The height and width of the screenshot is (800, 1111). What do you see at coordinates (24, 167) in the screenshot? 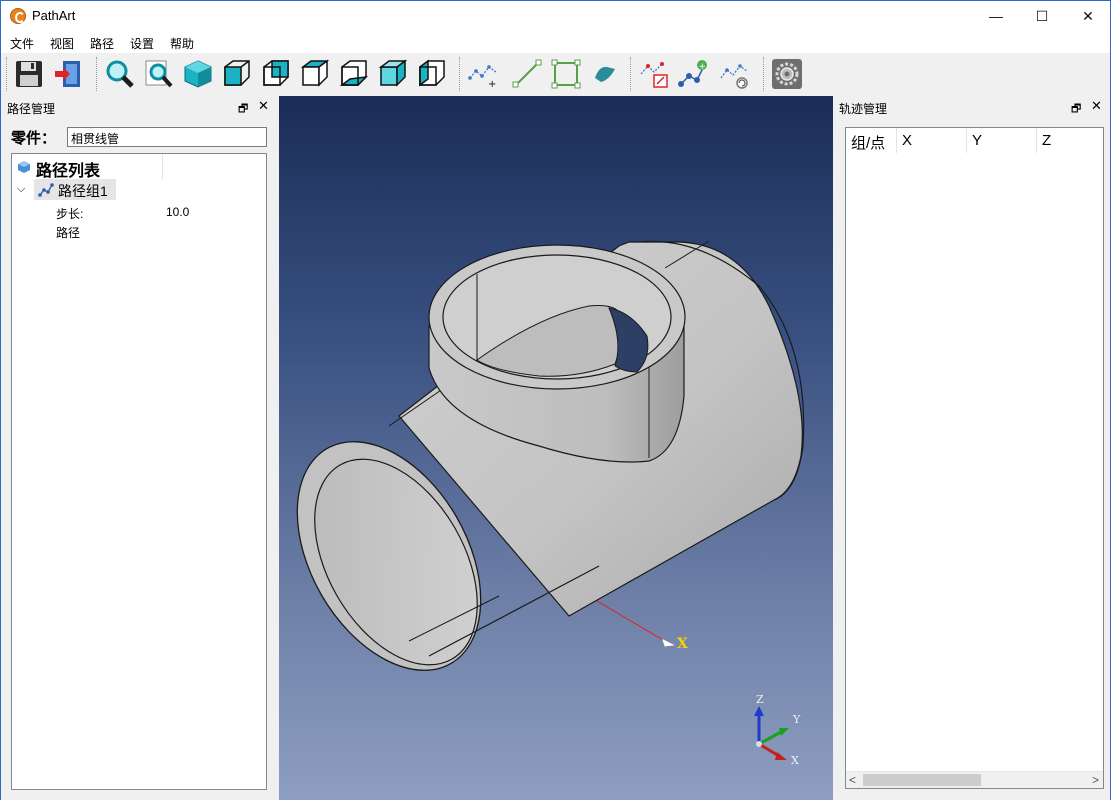
I see `cube-icon` at bounding box center [24, 167].